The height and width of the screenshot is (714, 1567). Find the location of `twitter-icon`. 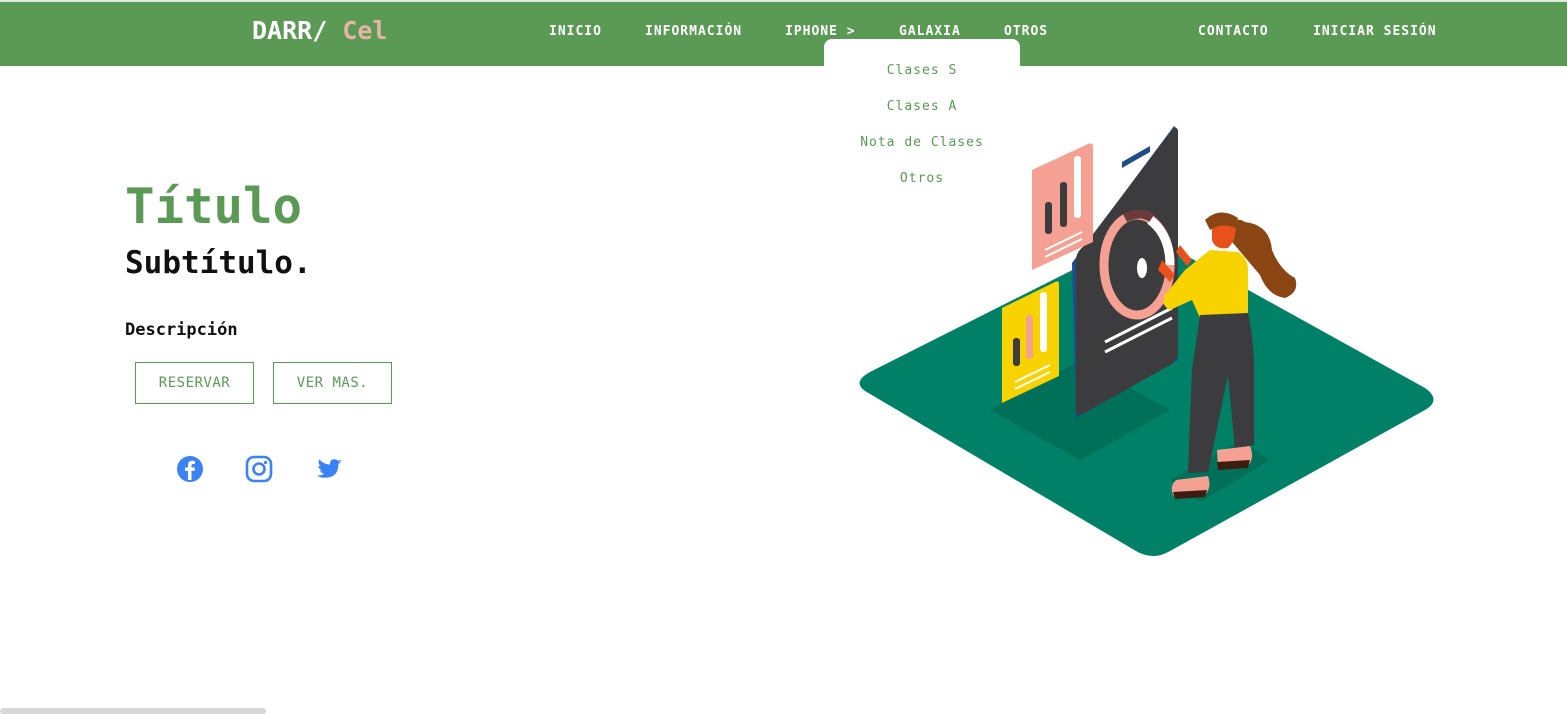

twitter-icon is located at coordinates (329, 469).